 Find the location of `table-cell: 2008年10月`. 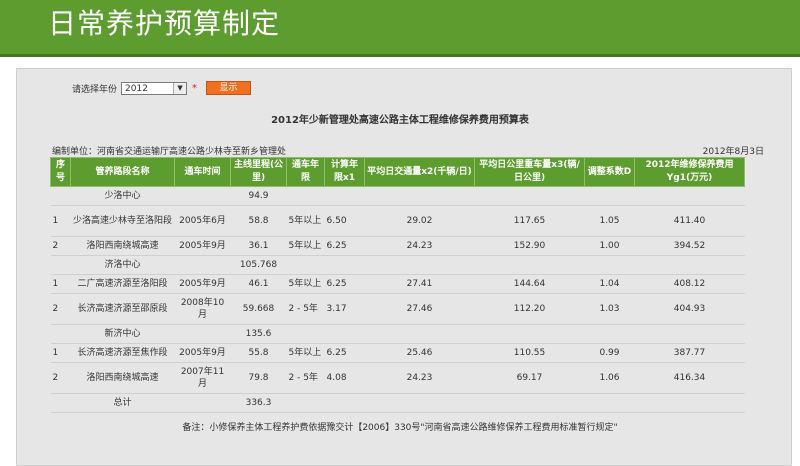

table-cell: 2008年10月 is located at coordinates (202, 309).